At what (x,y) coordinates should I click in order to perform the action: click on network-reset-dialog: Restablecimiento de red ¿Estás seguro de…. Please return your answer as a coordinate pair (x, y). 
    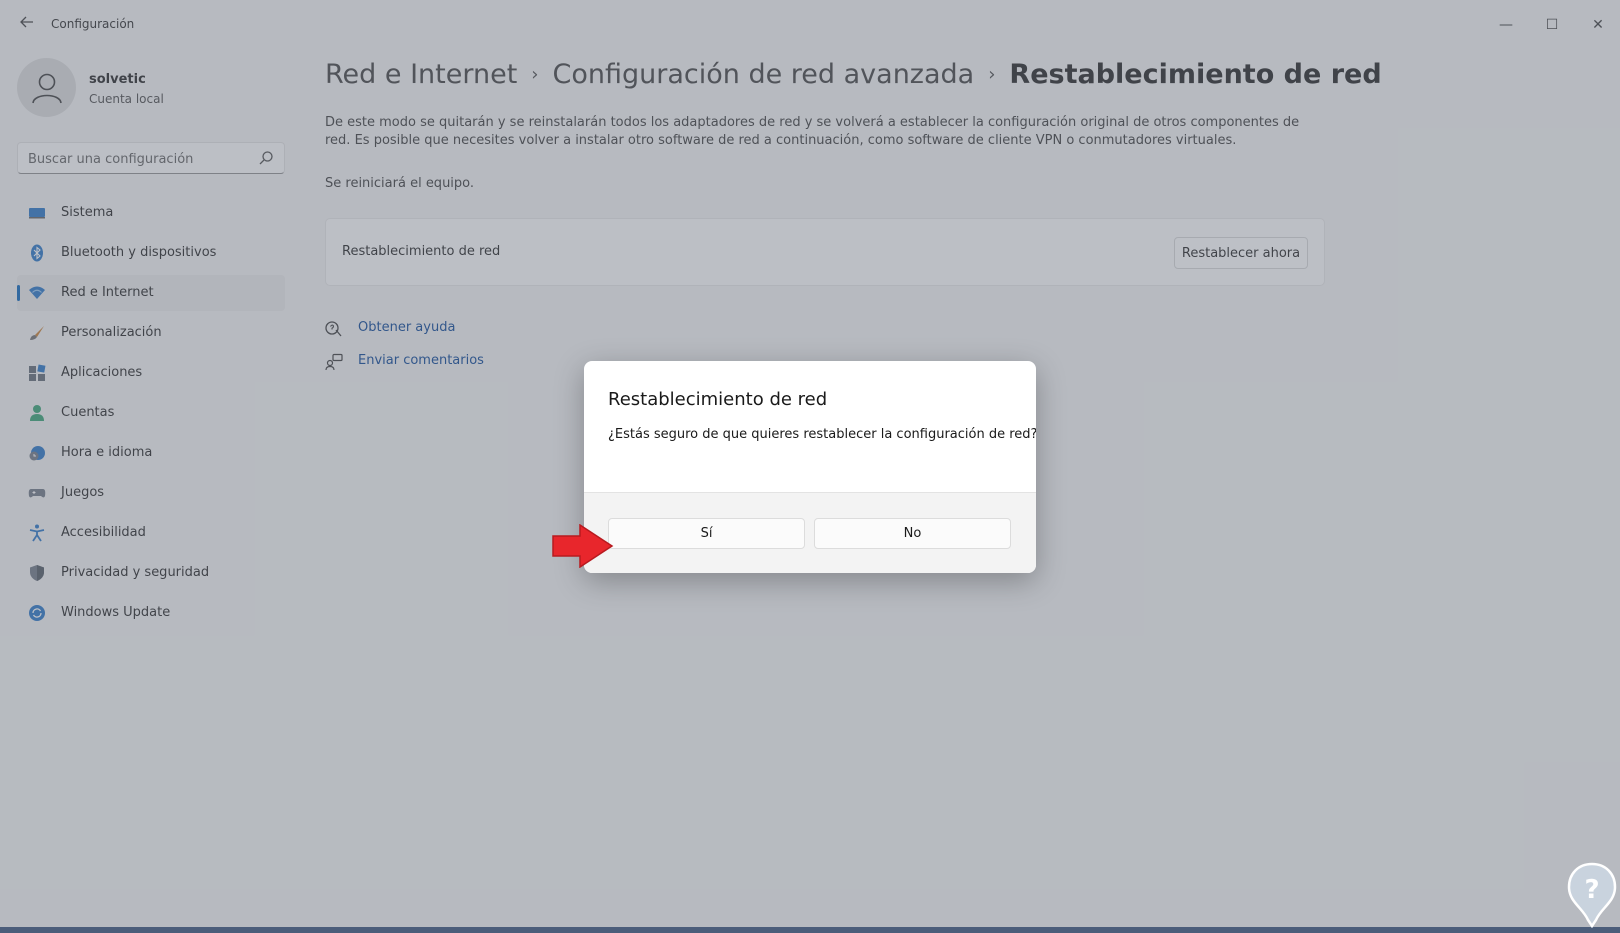
    Looking at the image, I should click on (810, 467).